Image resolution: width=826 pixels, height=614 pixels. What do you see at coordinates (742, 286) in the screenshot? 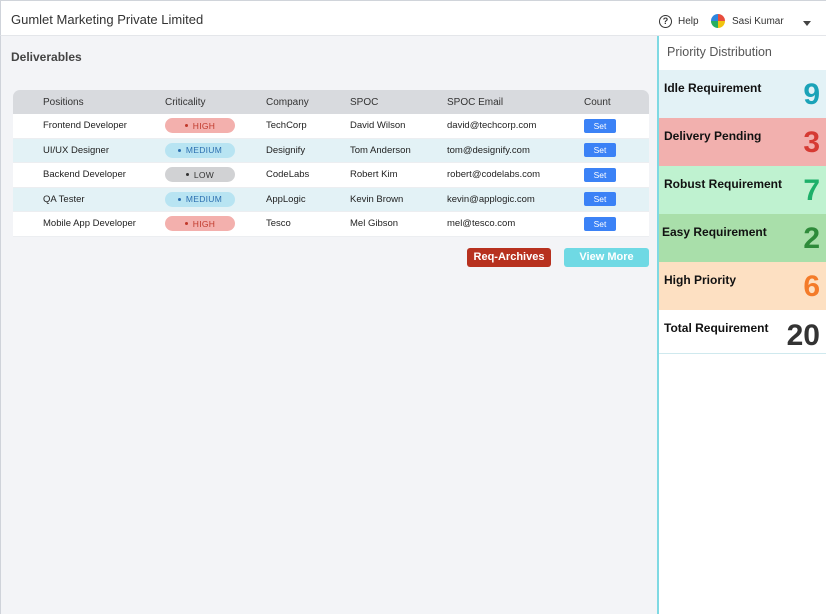
I see `priority-card-high-priority: High Priority 6` at bounding box center [742, 286].